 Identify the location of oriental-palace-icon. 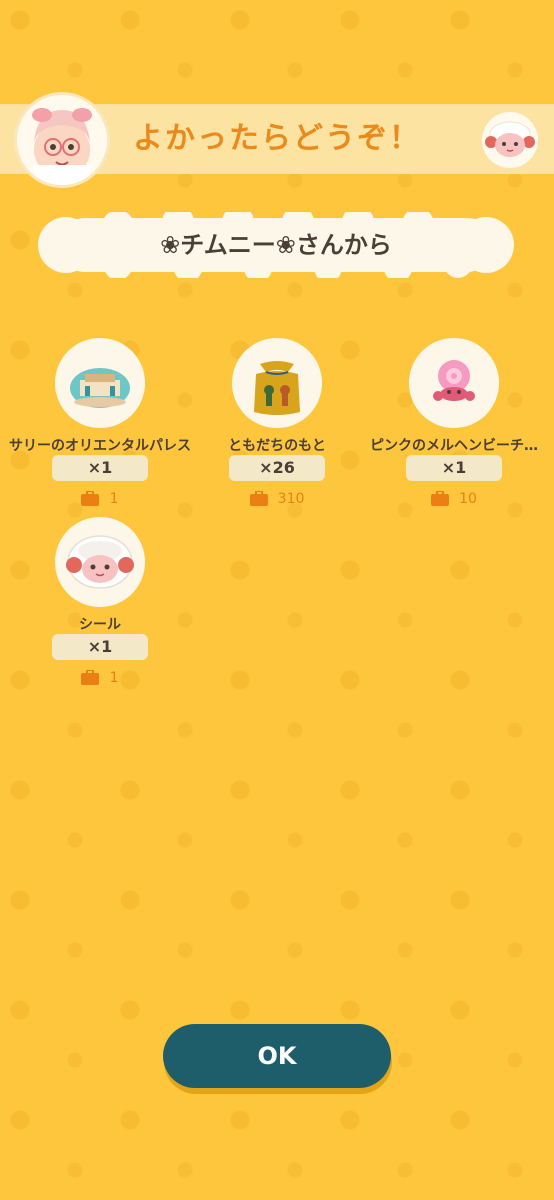
(100, 383).